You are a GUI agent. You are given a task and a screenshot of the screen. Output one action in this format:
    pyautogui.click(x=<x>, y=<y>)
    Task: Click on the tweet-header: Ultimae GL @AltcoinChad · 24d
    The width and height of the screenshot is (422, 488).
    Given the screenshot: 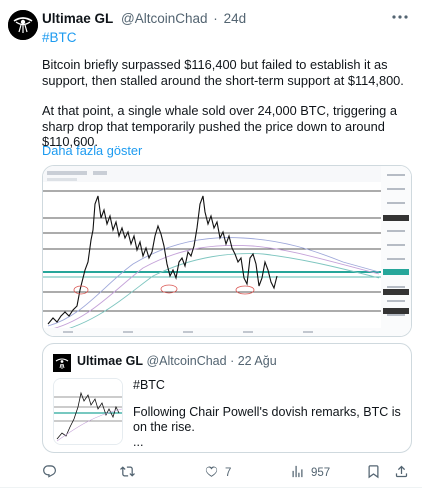 What is the action you would take?
    pyautogui.click(x=227, y=20)
    